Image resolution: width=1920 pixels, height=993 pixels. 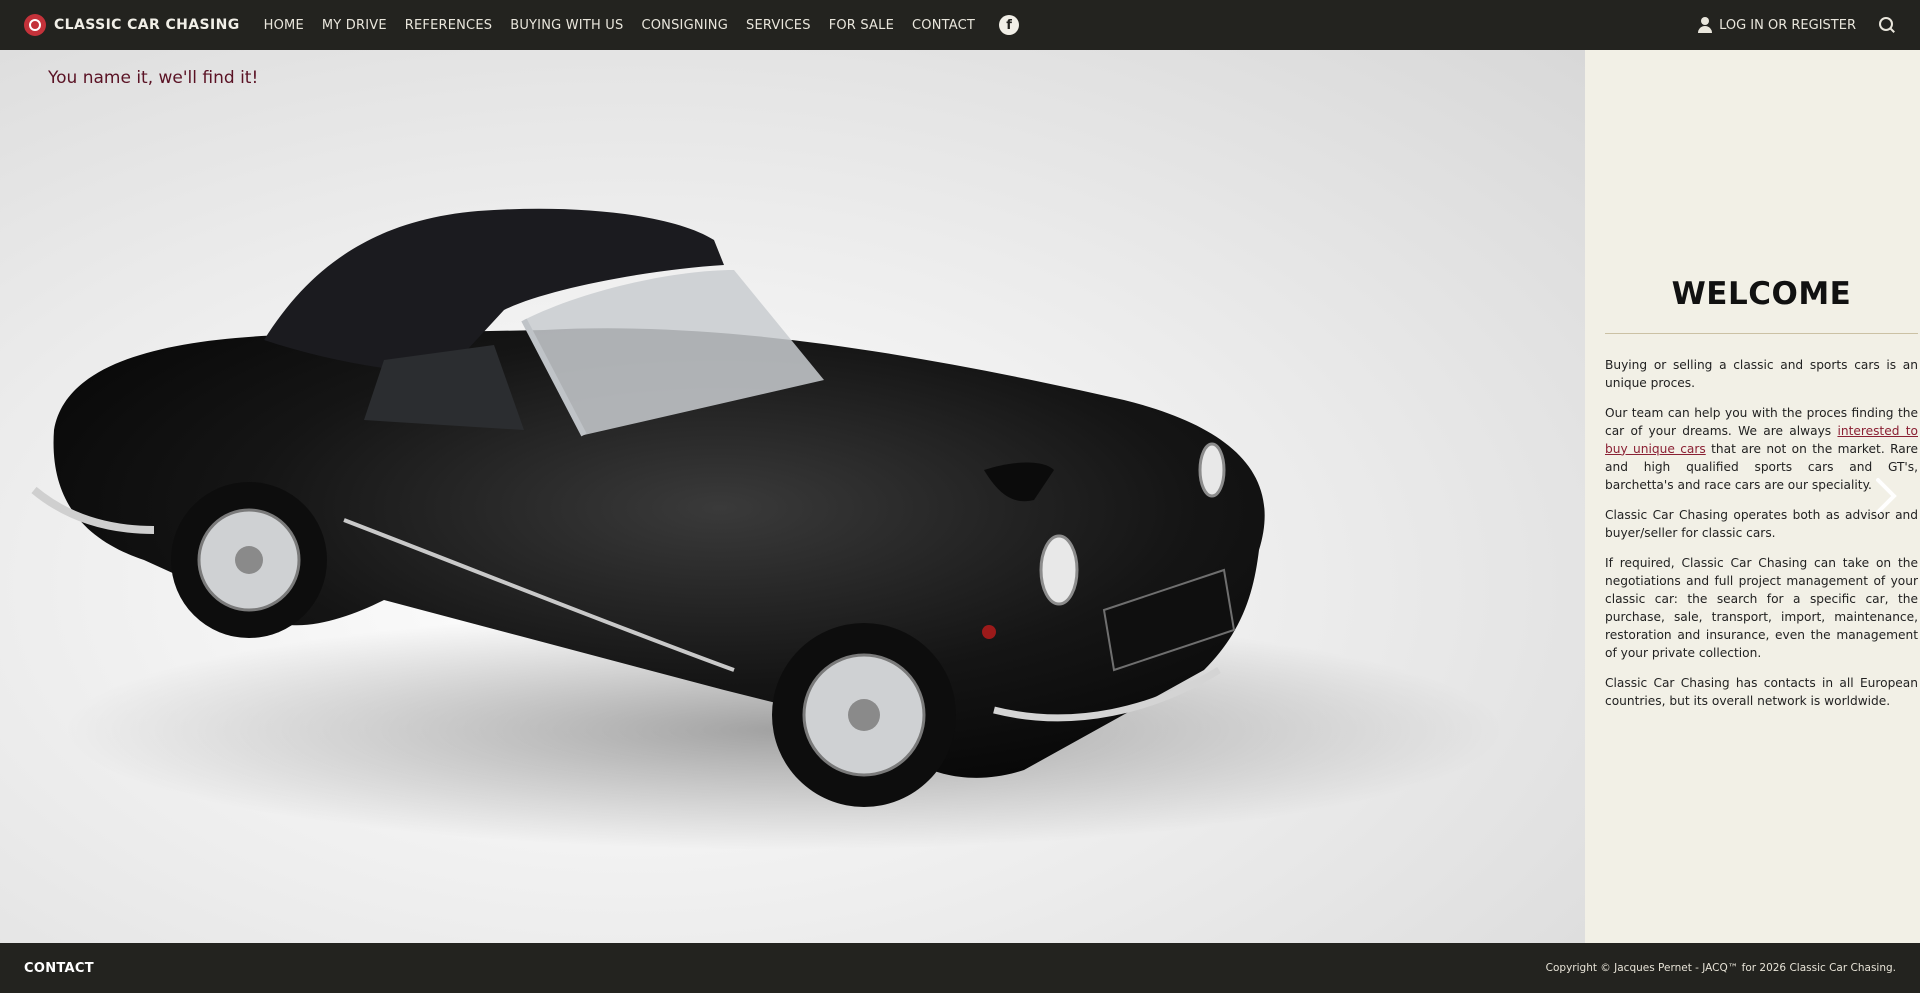 I want to click on login-register-link: LOG IN OR REGISTER, so click(x=1776, y=25).